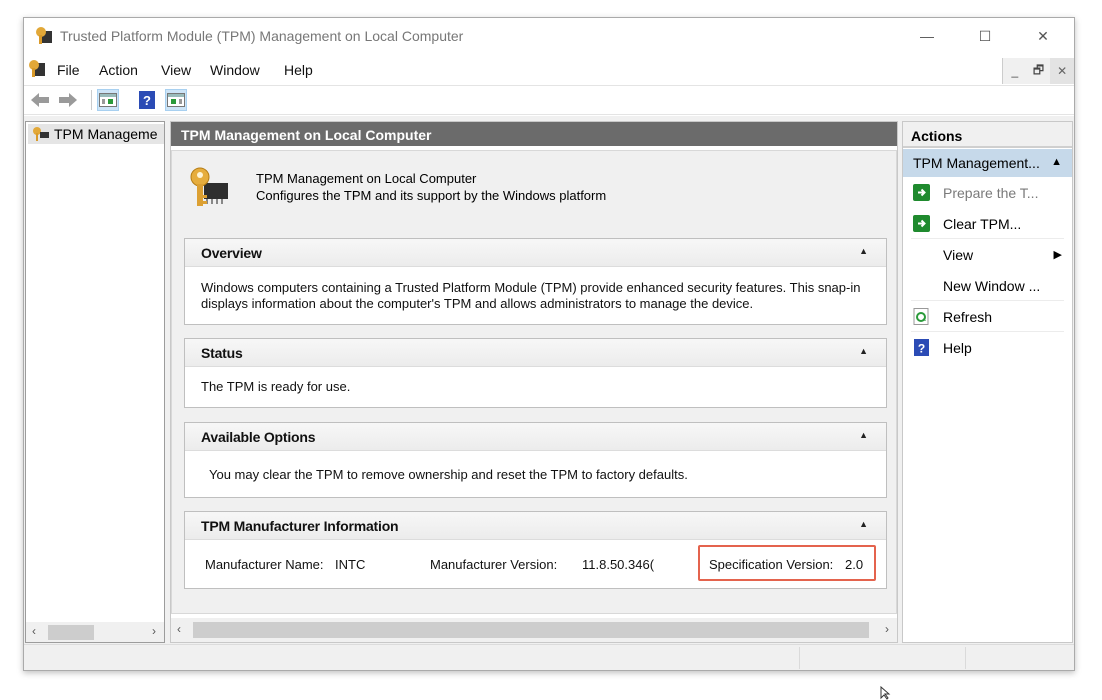  I want to click on actions-header: Actions, so click(987, 135).